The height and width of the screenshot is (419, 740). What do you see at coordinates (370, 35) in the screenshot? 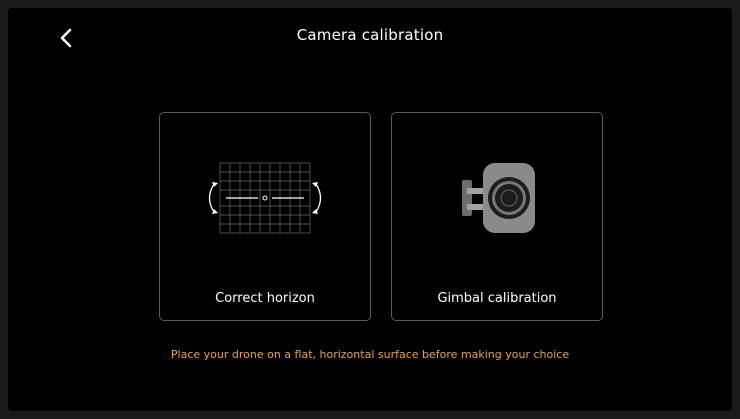
I see `page-title: Camera calibration` at bounding box center [370, 35].